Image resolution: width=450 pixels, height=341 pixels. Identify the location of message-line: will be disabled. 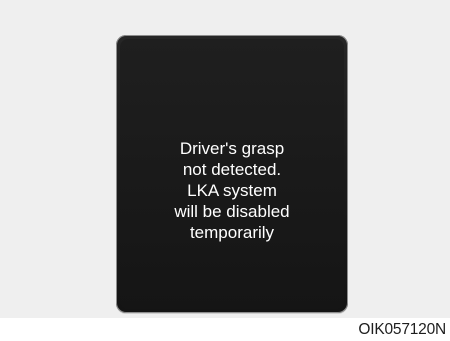
(232, 211).